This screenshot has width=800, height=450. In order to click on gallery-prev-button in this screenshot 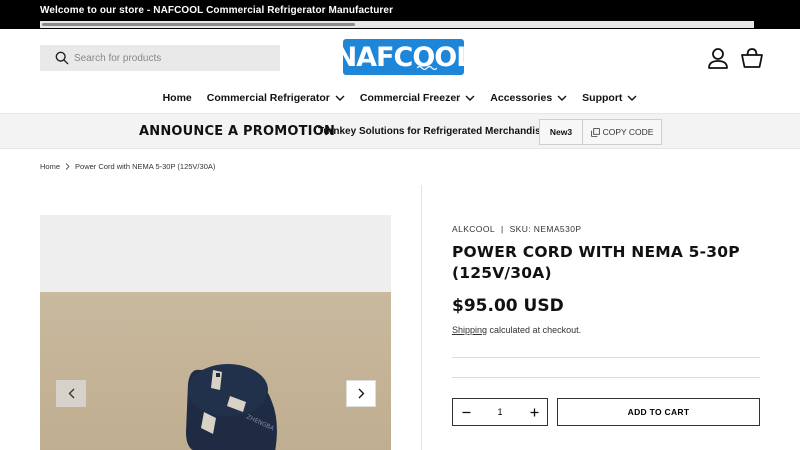, I will do `click(71, 393)`.